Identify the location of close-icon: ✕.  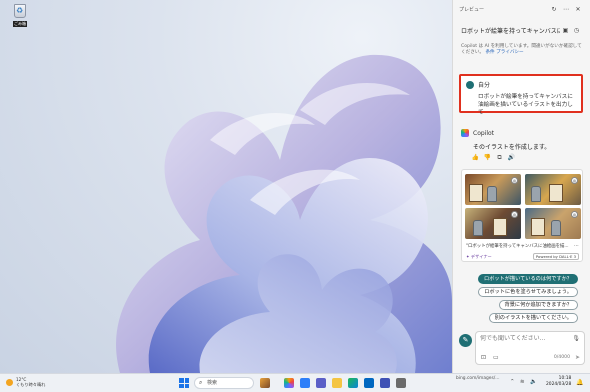
(578, 9).